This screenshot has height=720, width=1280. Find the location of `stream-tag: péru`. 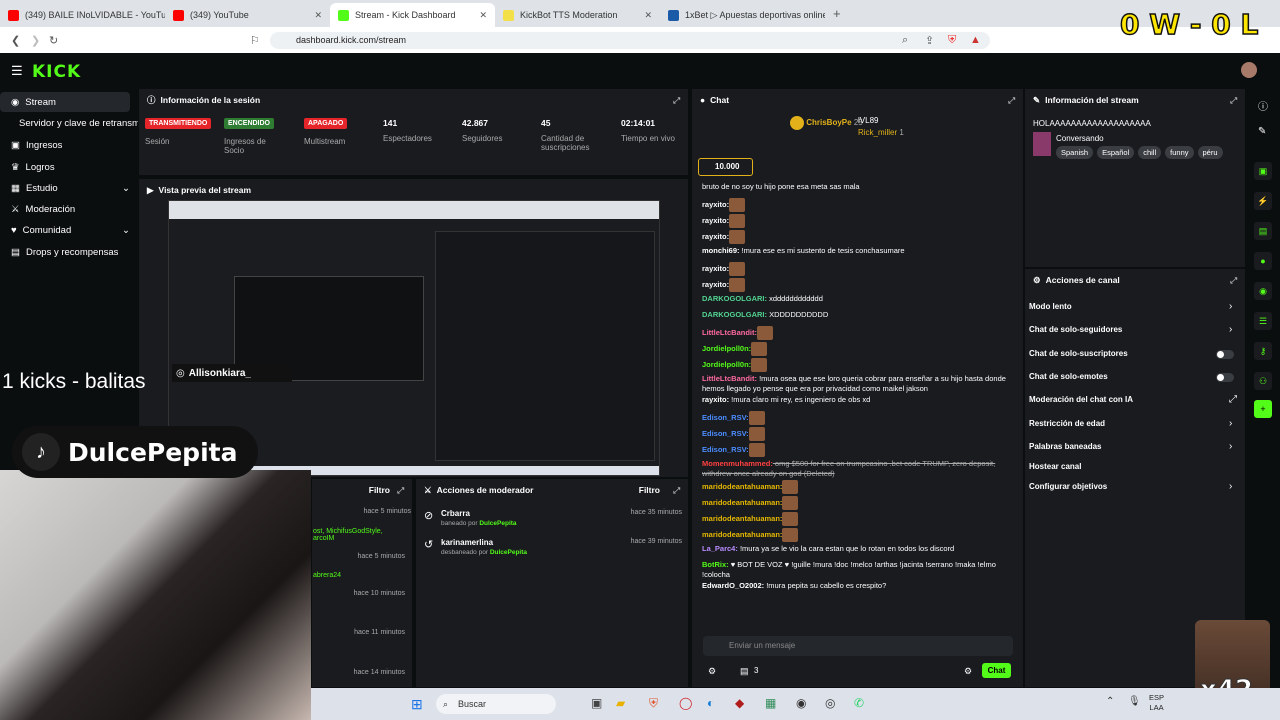

stream-tag: péru is located at coordinates (1210, 152).